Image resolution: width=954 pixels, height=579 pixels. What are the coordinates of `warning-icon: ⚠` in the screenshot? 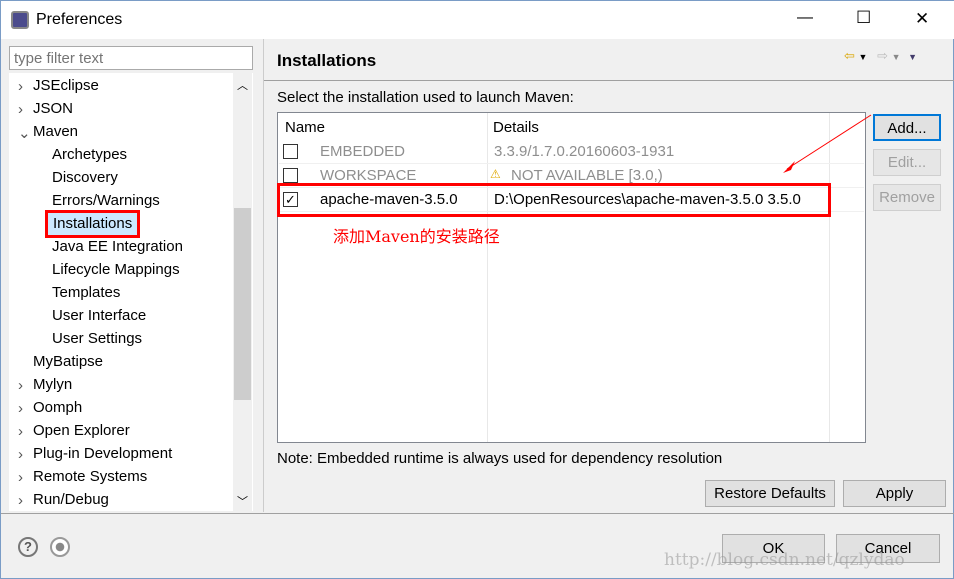 It's located at (495, 174).